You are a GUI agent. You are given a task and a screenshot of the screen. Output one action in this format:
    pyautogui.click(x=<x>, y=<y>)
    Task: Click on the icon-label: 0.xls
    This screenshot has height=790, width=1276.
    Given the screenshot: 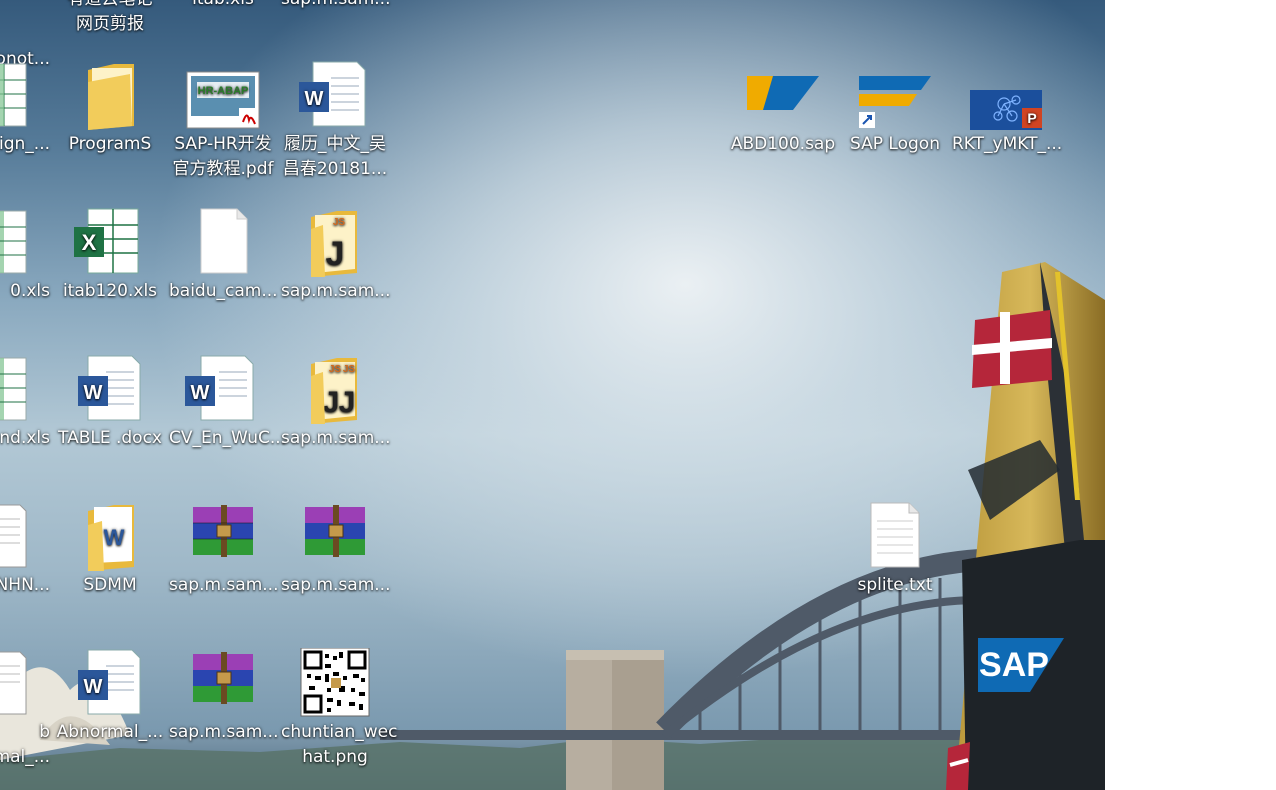 What is the action you would take?
    pyautogui.click(x=30, y=291)
    